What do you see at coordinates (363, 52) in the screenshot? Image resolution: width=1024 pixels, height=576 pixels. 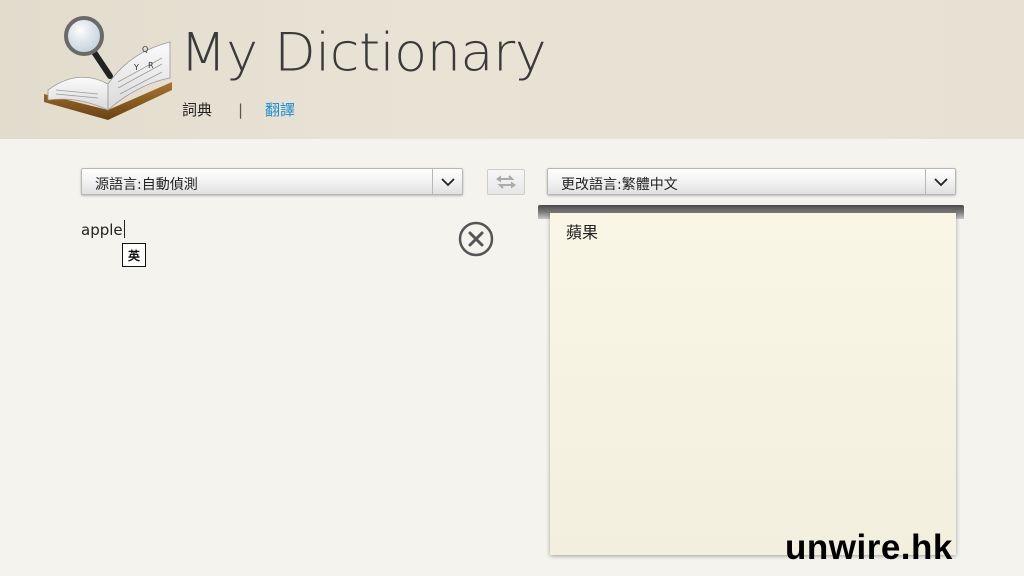 I see `app-title: My Dictionary` at bounding box center [363, 52].